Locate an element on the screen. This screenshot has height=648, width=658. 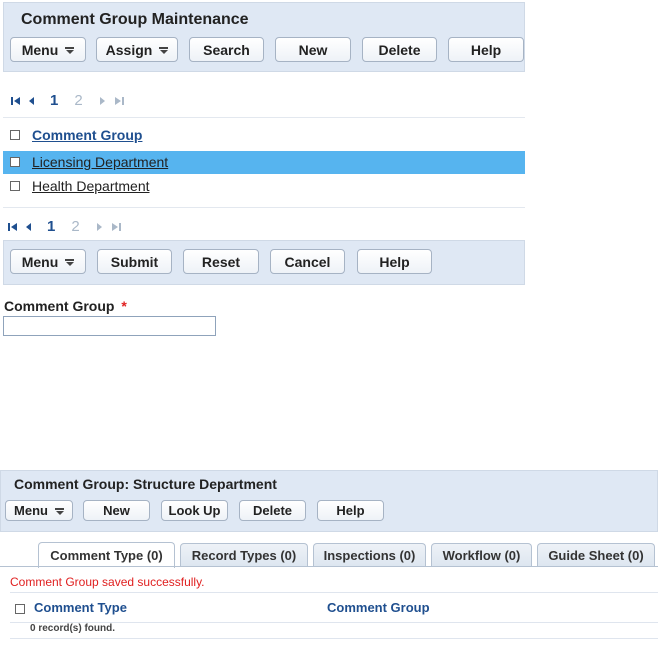
assign-button: Assign is located at coordinates (137, 49).